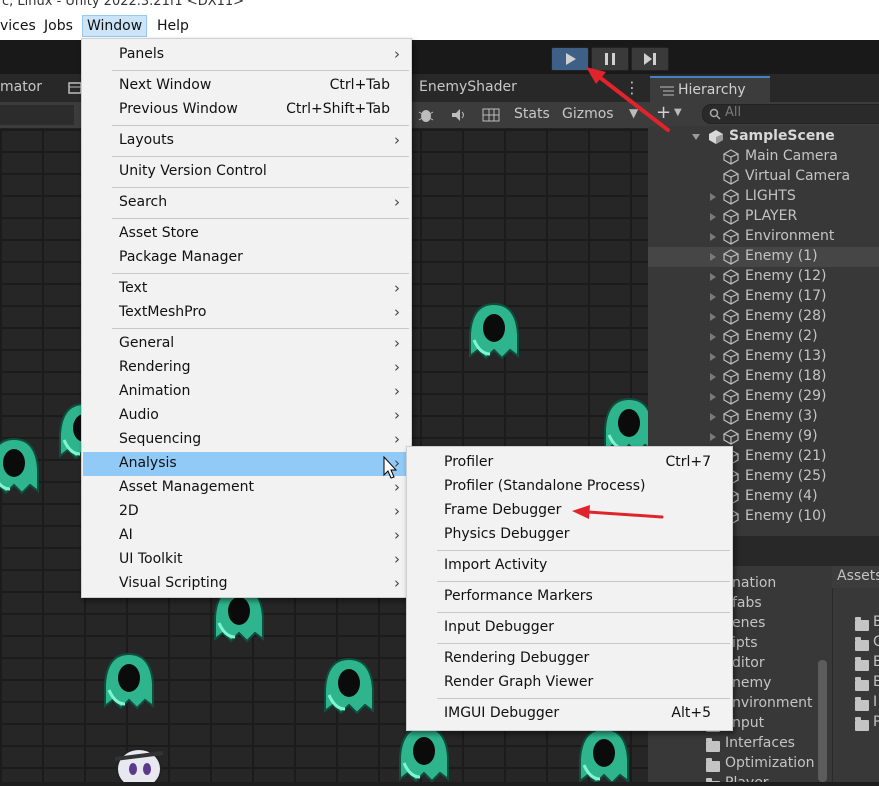 This screenshot has width=879, height=786. Describe the element at coordinates (763, 257) in the screenshot. I see `hierarchy-row: Enemy (1)` at that location.